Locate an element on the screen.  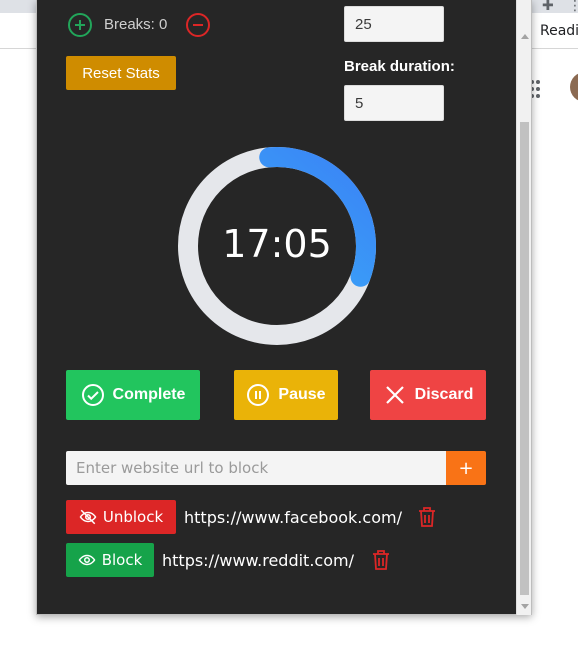
close-icon is located at coordinates (394, 395).